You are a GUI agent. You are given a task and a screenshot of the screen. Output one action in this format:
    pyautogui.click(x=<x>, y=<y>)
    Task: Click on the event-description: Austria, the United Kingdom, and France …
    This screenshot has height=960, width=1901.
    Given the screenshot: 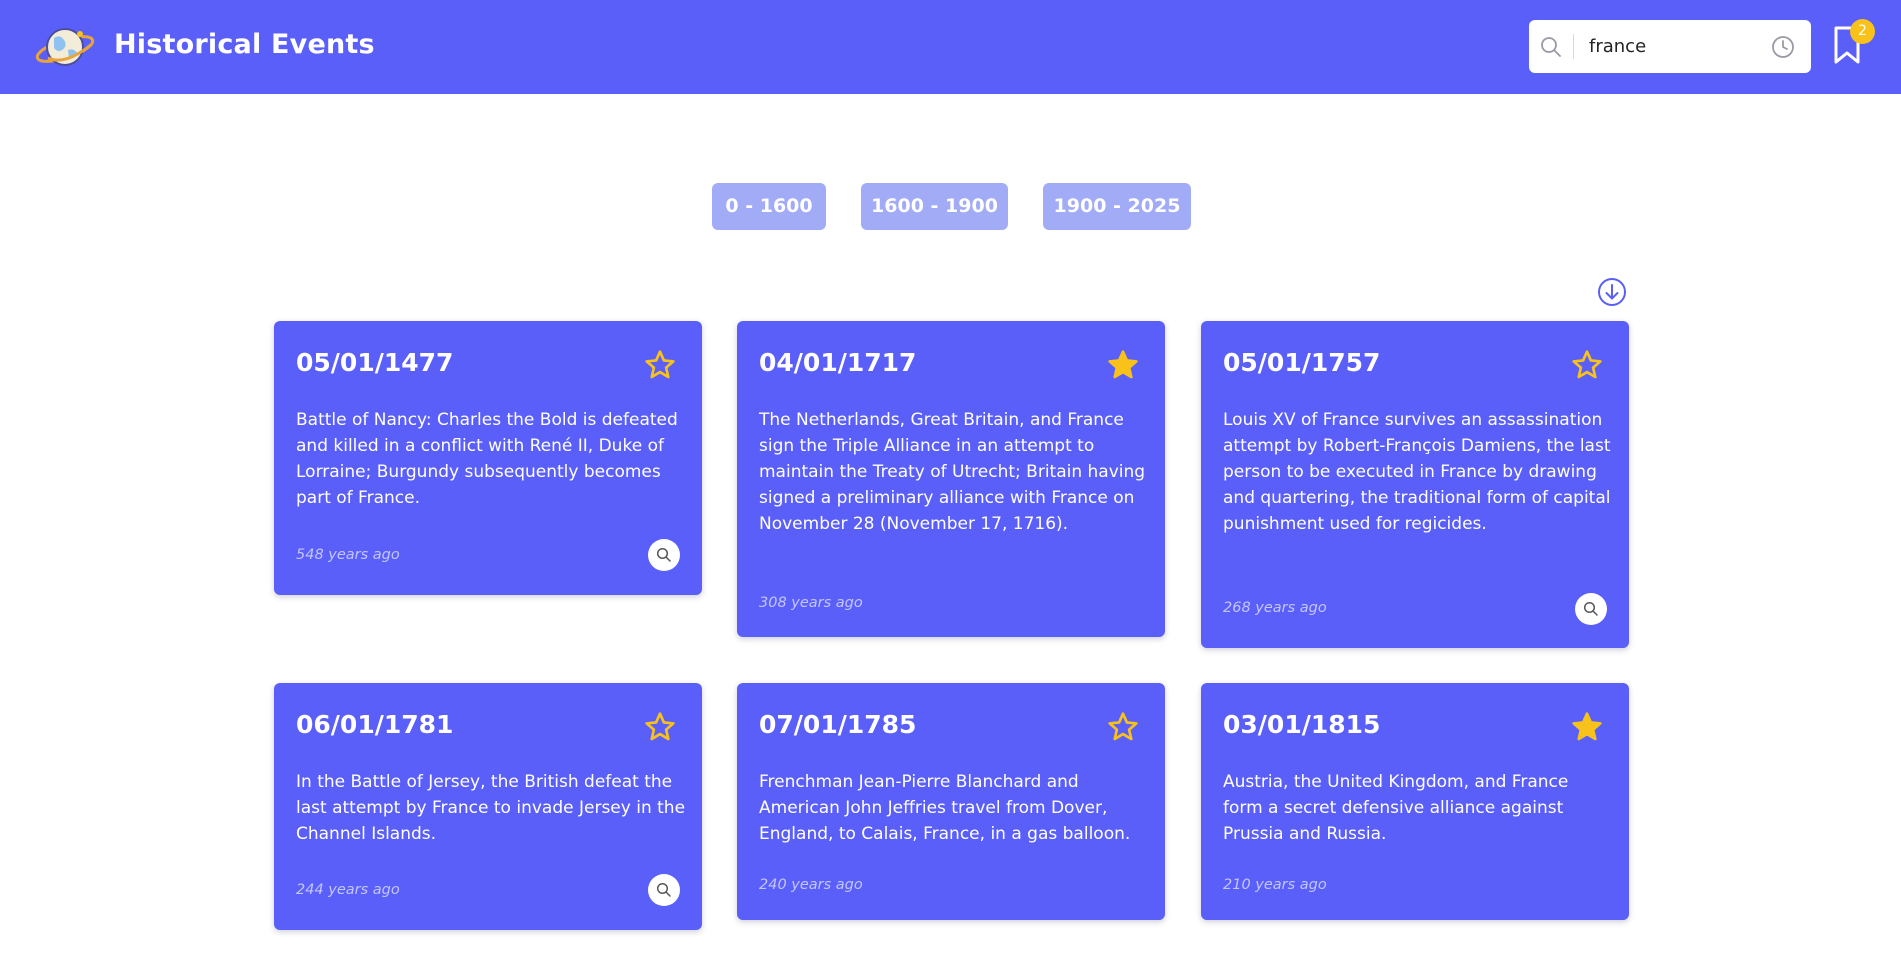 What is the action you would take?
    pyautogui.click(x=1396, y=808)
    